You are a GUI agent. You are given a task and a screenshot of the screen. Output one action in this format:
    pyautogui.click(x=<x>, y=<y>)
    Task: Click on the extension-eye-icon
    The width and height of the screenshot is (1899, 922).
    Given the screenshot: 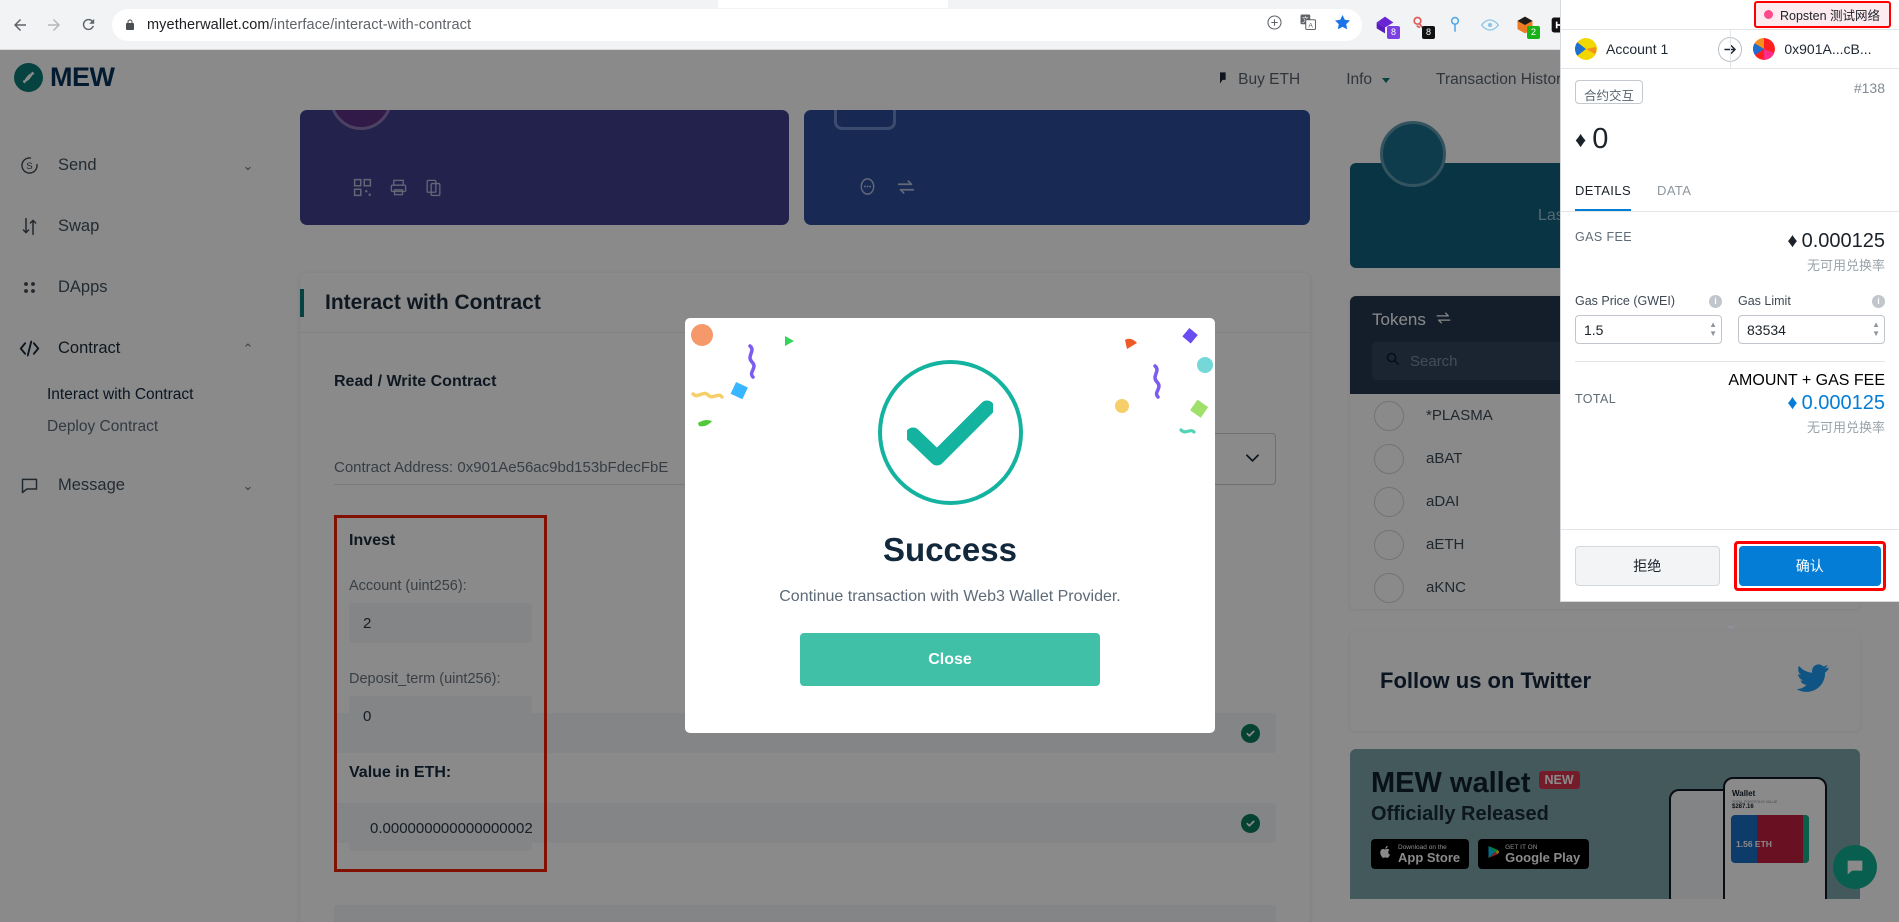 What is the action you would take?
    pyautogui.click(x=1490, y=25)
    